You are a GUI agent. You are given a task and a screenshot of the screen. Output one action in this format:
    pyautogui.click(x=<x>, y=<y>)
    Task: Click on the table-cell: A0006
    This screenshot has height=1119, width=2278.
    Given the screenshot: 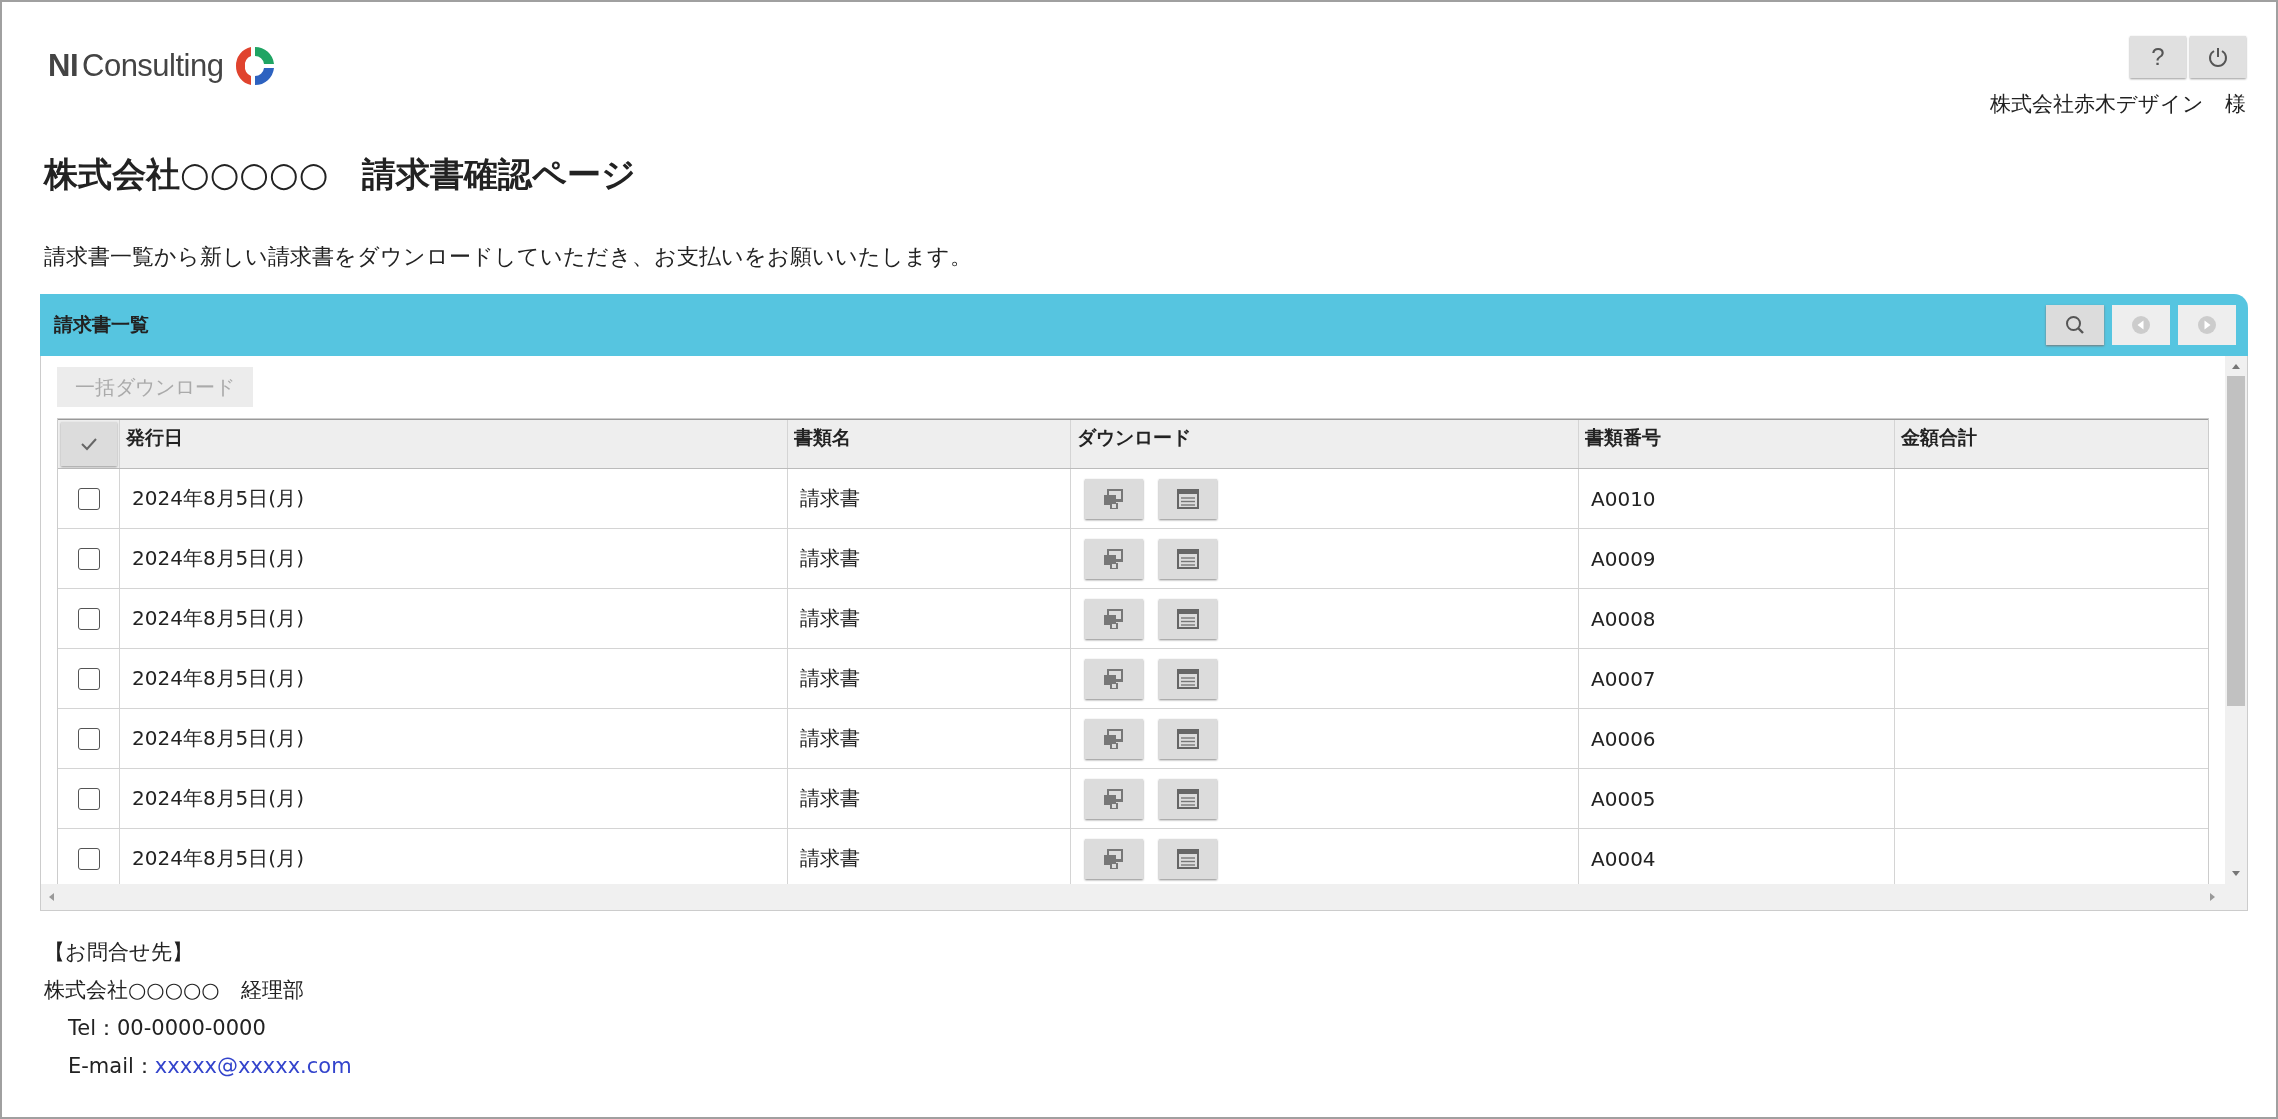 What is the action you would take?
    pyautogui.click(x=1623, y=738)
    